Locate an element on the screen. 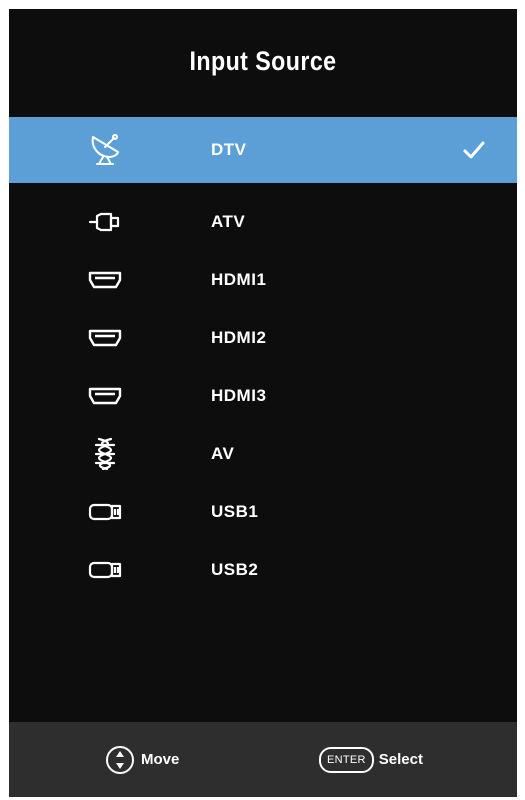 Image resolution: width=525 pixels, height=800 pixels. antenna-plug-icon is located at coordinates (105, 222).